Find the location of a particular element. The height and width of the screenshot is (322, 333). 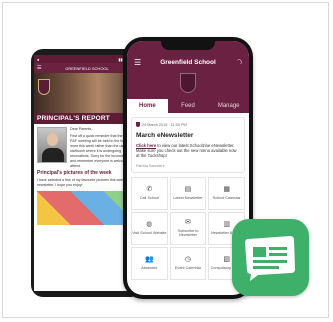

tile-label: Subscribe to Newsletter is located at coordinates (188, 233).